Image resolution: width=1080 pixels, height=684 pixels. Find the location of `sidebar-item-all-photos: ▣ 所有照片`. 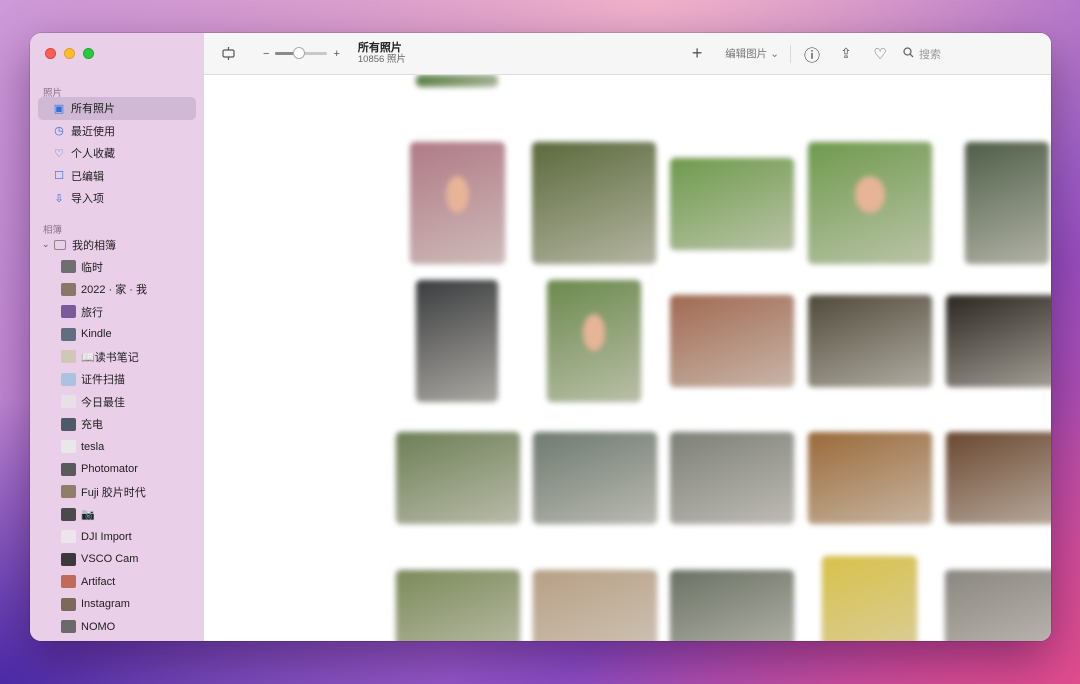

sidebar-item-all-photos: ▣ 所有照片 is located at coordinates (117, 108).